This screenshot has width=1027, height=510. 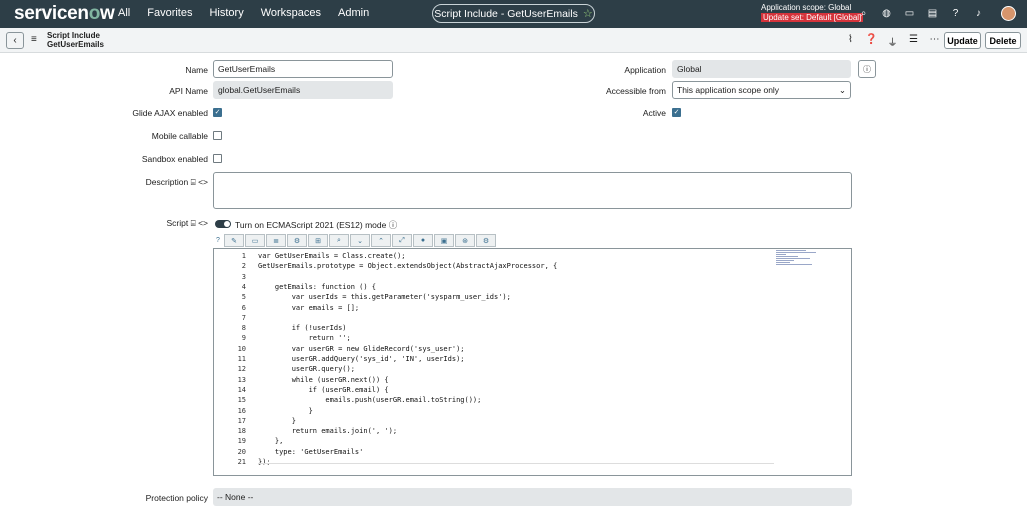 What do you see at coordinates (886, 13) in the screenshot?
I see `globe-icon: ◍` at bounding box center [886, 13].